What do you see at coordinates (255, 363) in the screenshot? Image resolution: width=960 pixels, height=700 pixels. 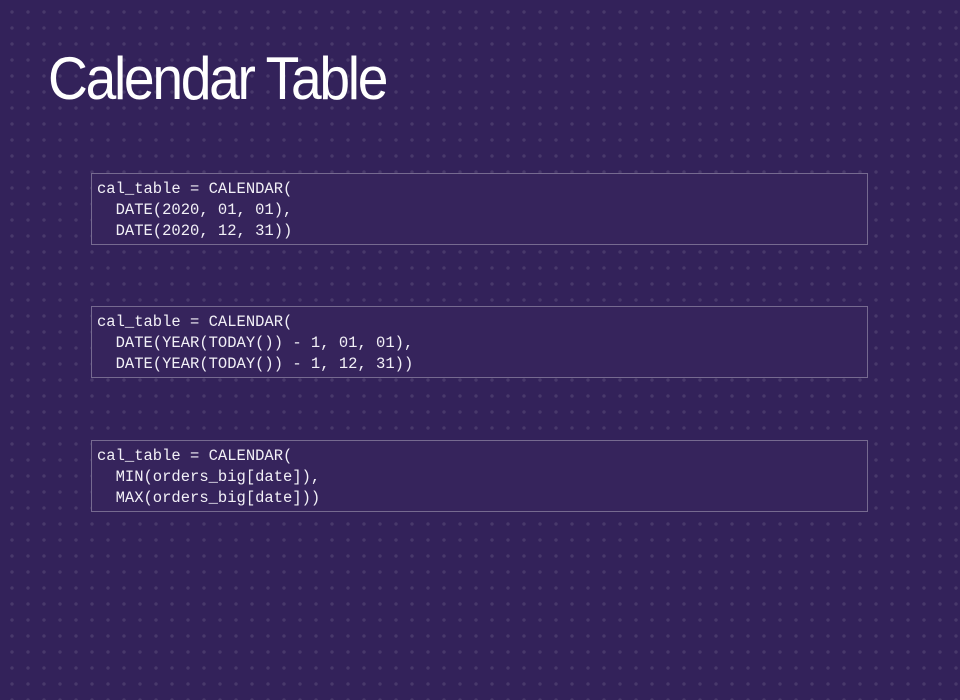 I see `code-line: DATE(YEAR(TODAY()) - 1, 12, 31))` at bounding box center [255, 363].